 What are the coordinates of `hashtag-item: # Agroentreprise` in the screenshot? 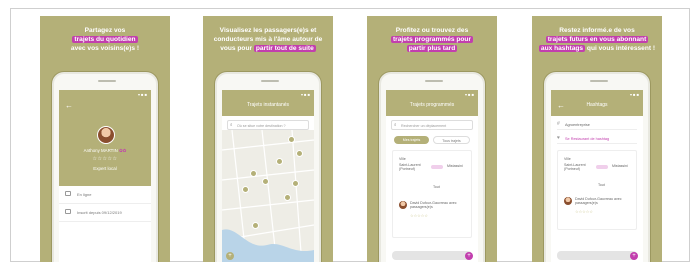 It's located at (597, 125).